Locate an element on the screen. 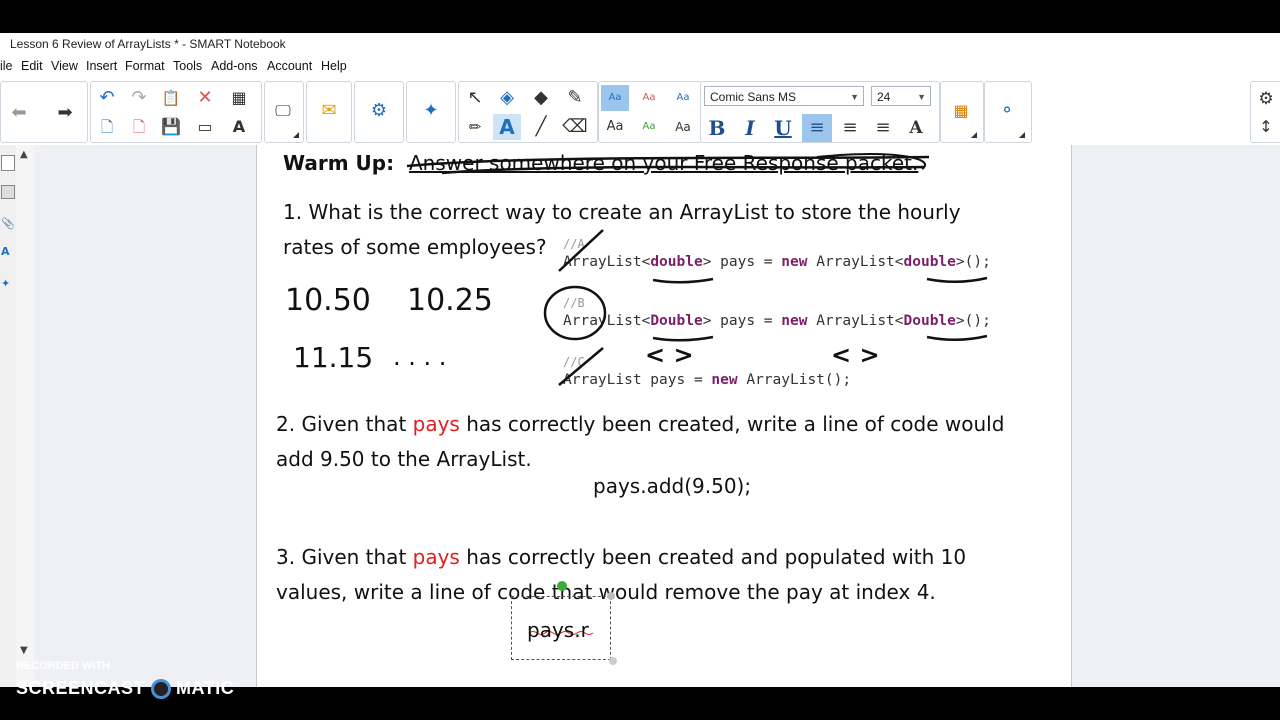 The width and height of the screenshot is (1280, 720). color-palette-icon: ▦ is located at coordinates (961, 111).